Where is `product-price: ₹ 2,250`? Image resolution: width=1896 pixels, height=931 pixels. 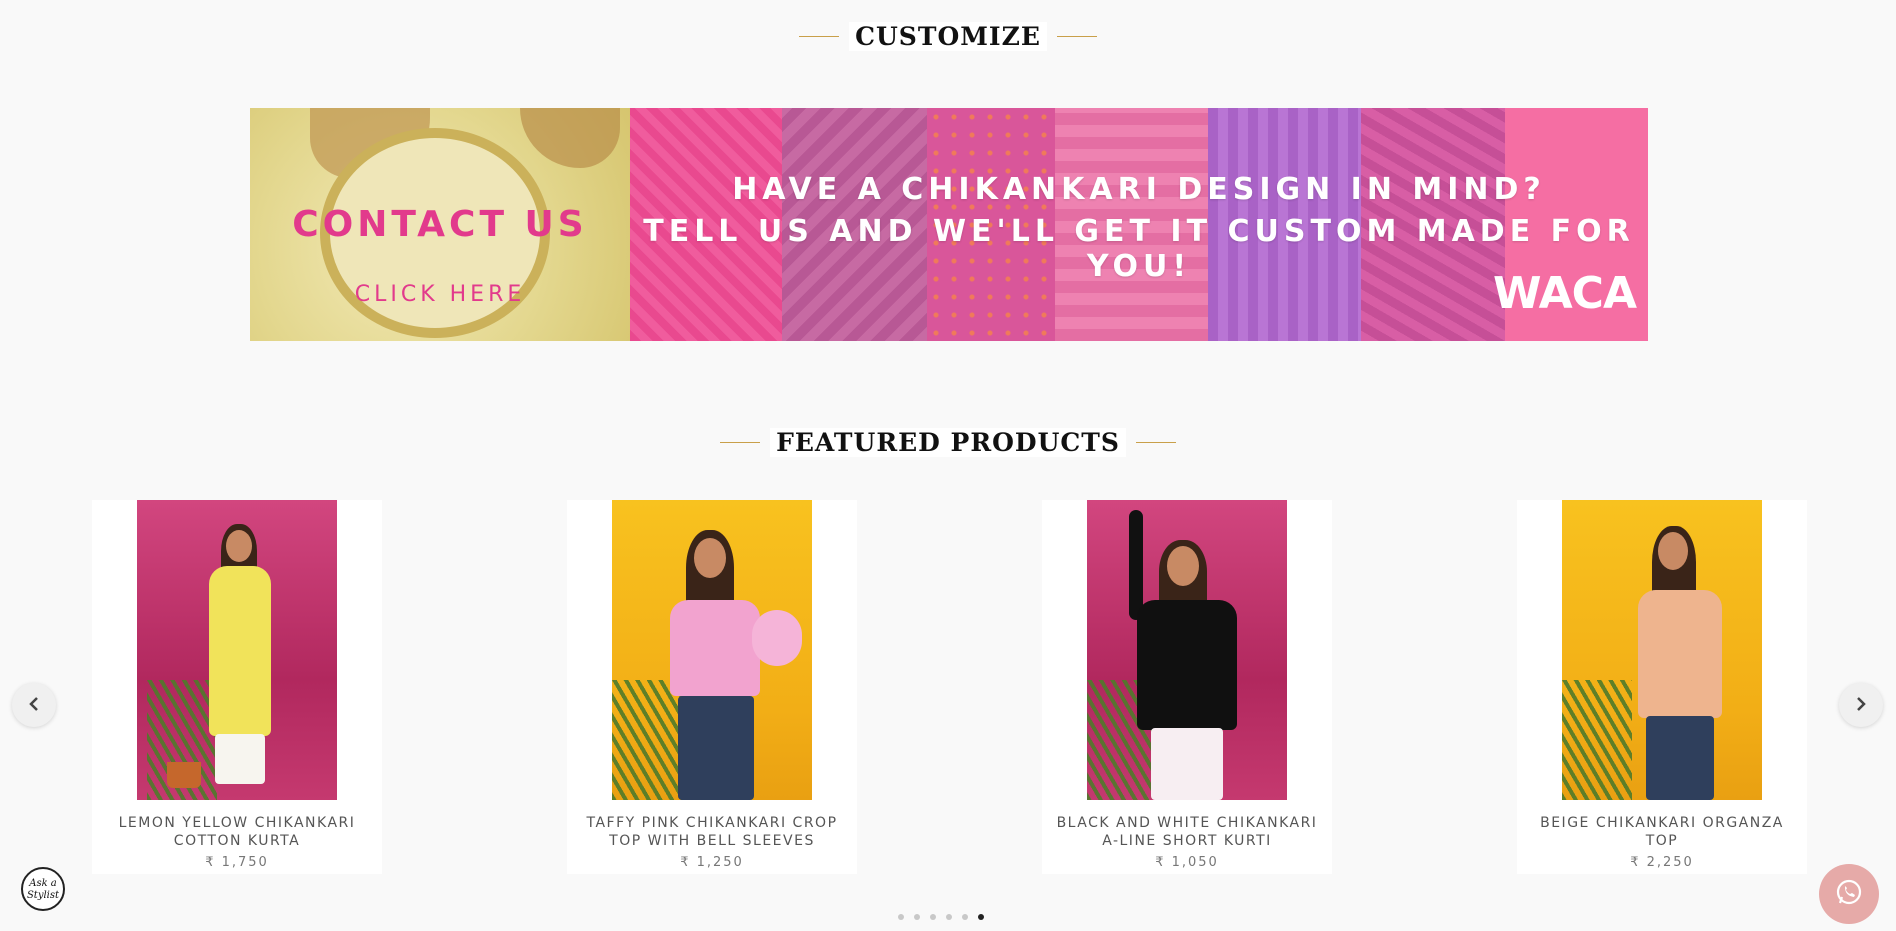
product-price: ₹ 2,250 is located at coordinates (1662, 862).